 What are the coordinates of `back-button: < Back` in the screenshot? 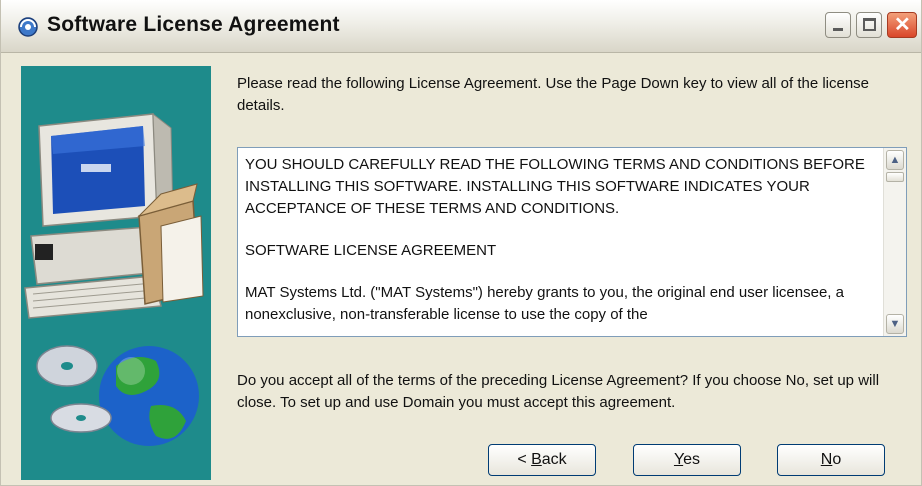 It's located at (542, 460).